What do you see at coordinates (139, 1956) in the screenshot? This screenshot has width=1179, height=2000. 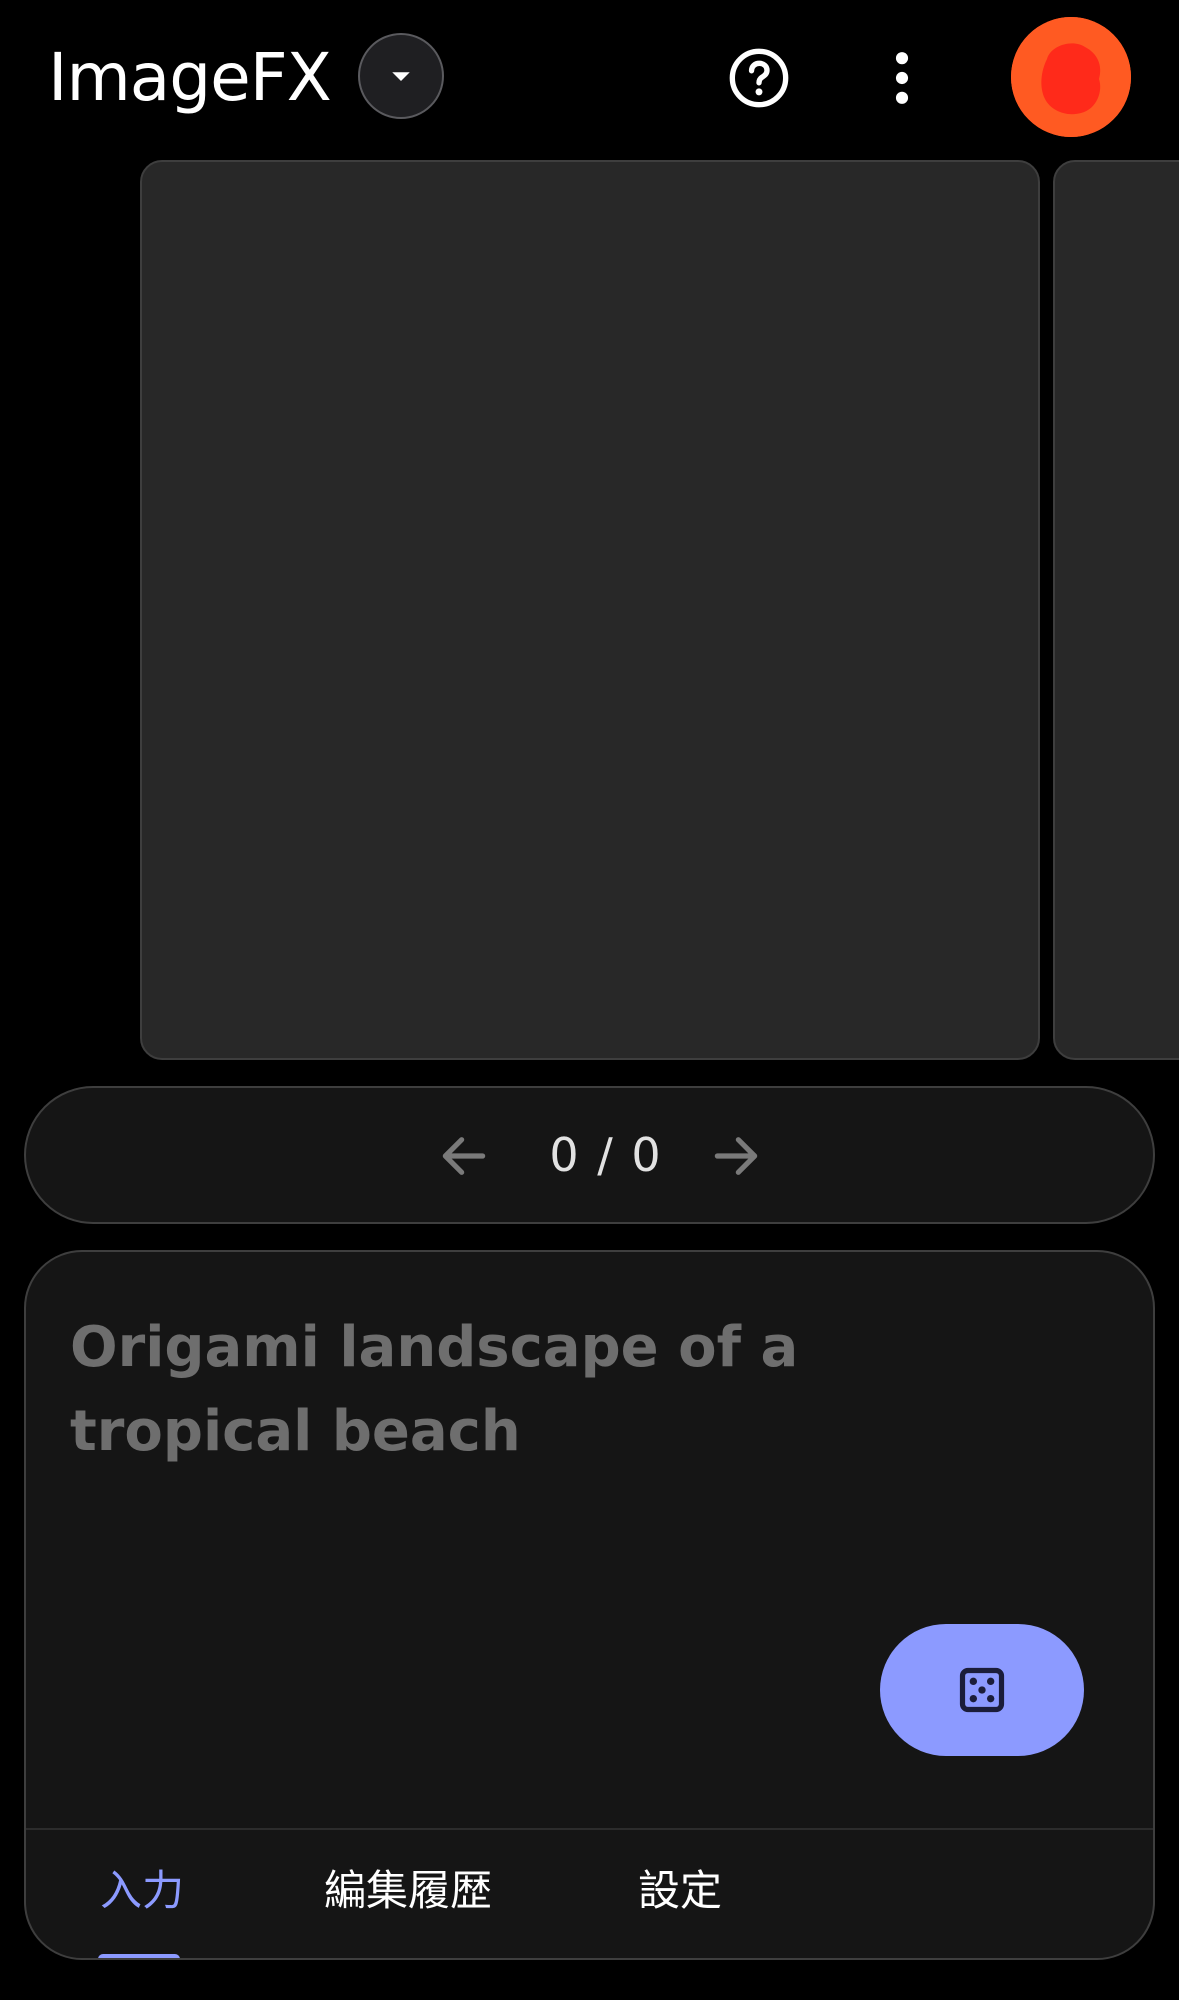 I see `active-tab-indicator` at bounding box center [139, 1956].